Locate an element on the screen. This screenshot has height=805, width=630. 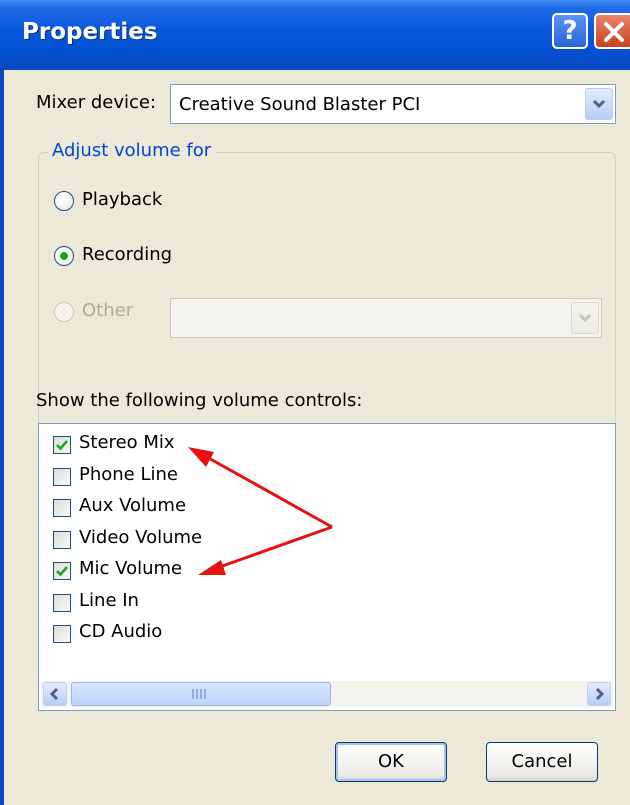
arrow-line-stereo-mix is located at coordinates (268, 491).